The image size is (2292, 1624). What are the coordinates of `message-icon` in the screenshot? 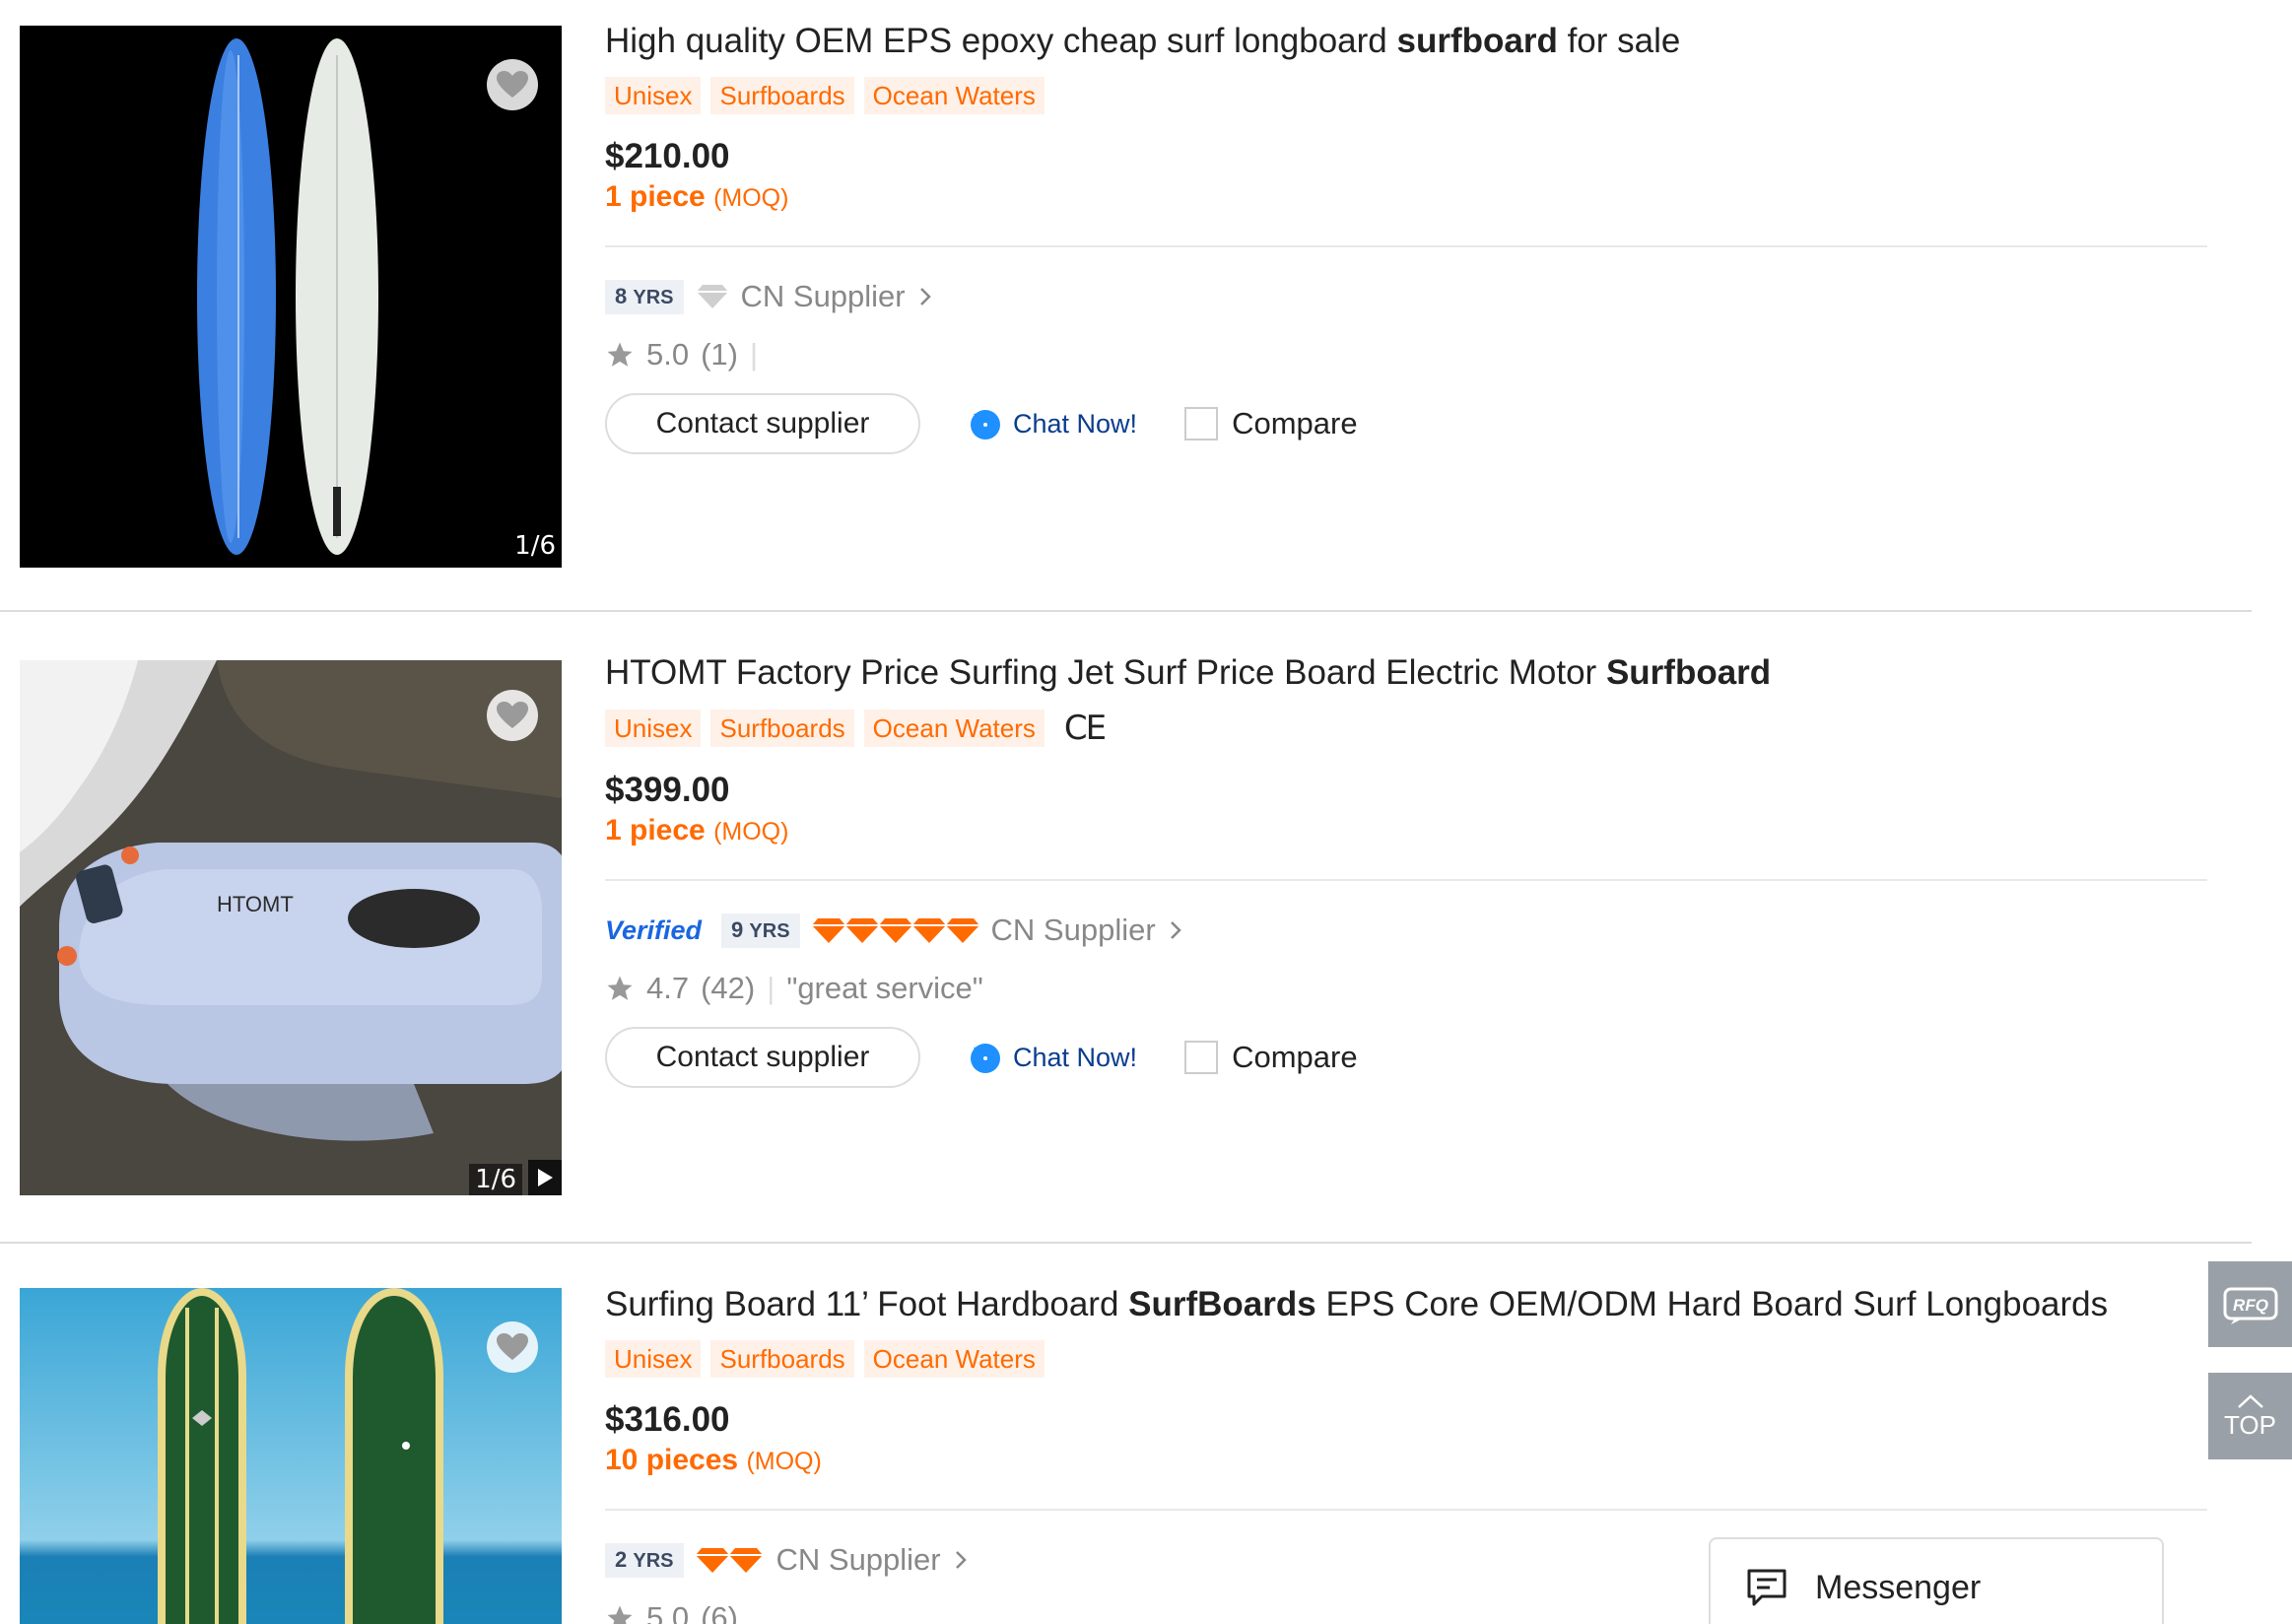 It's located at (1766, 1587).